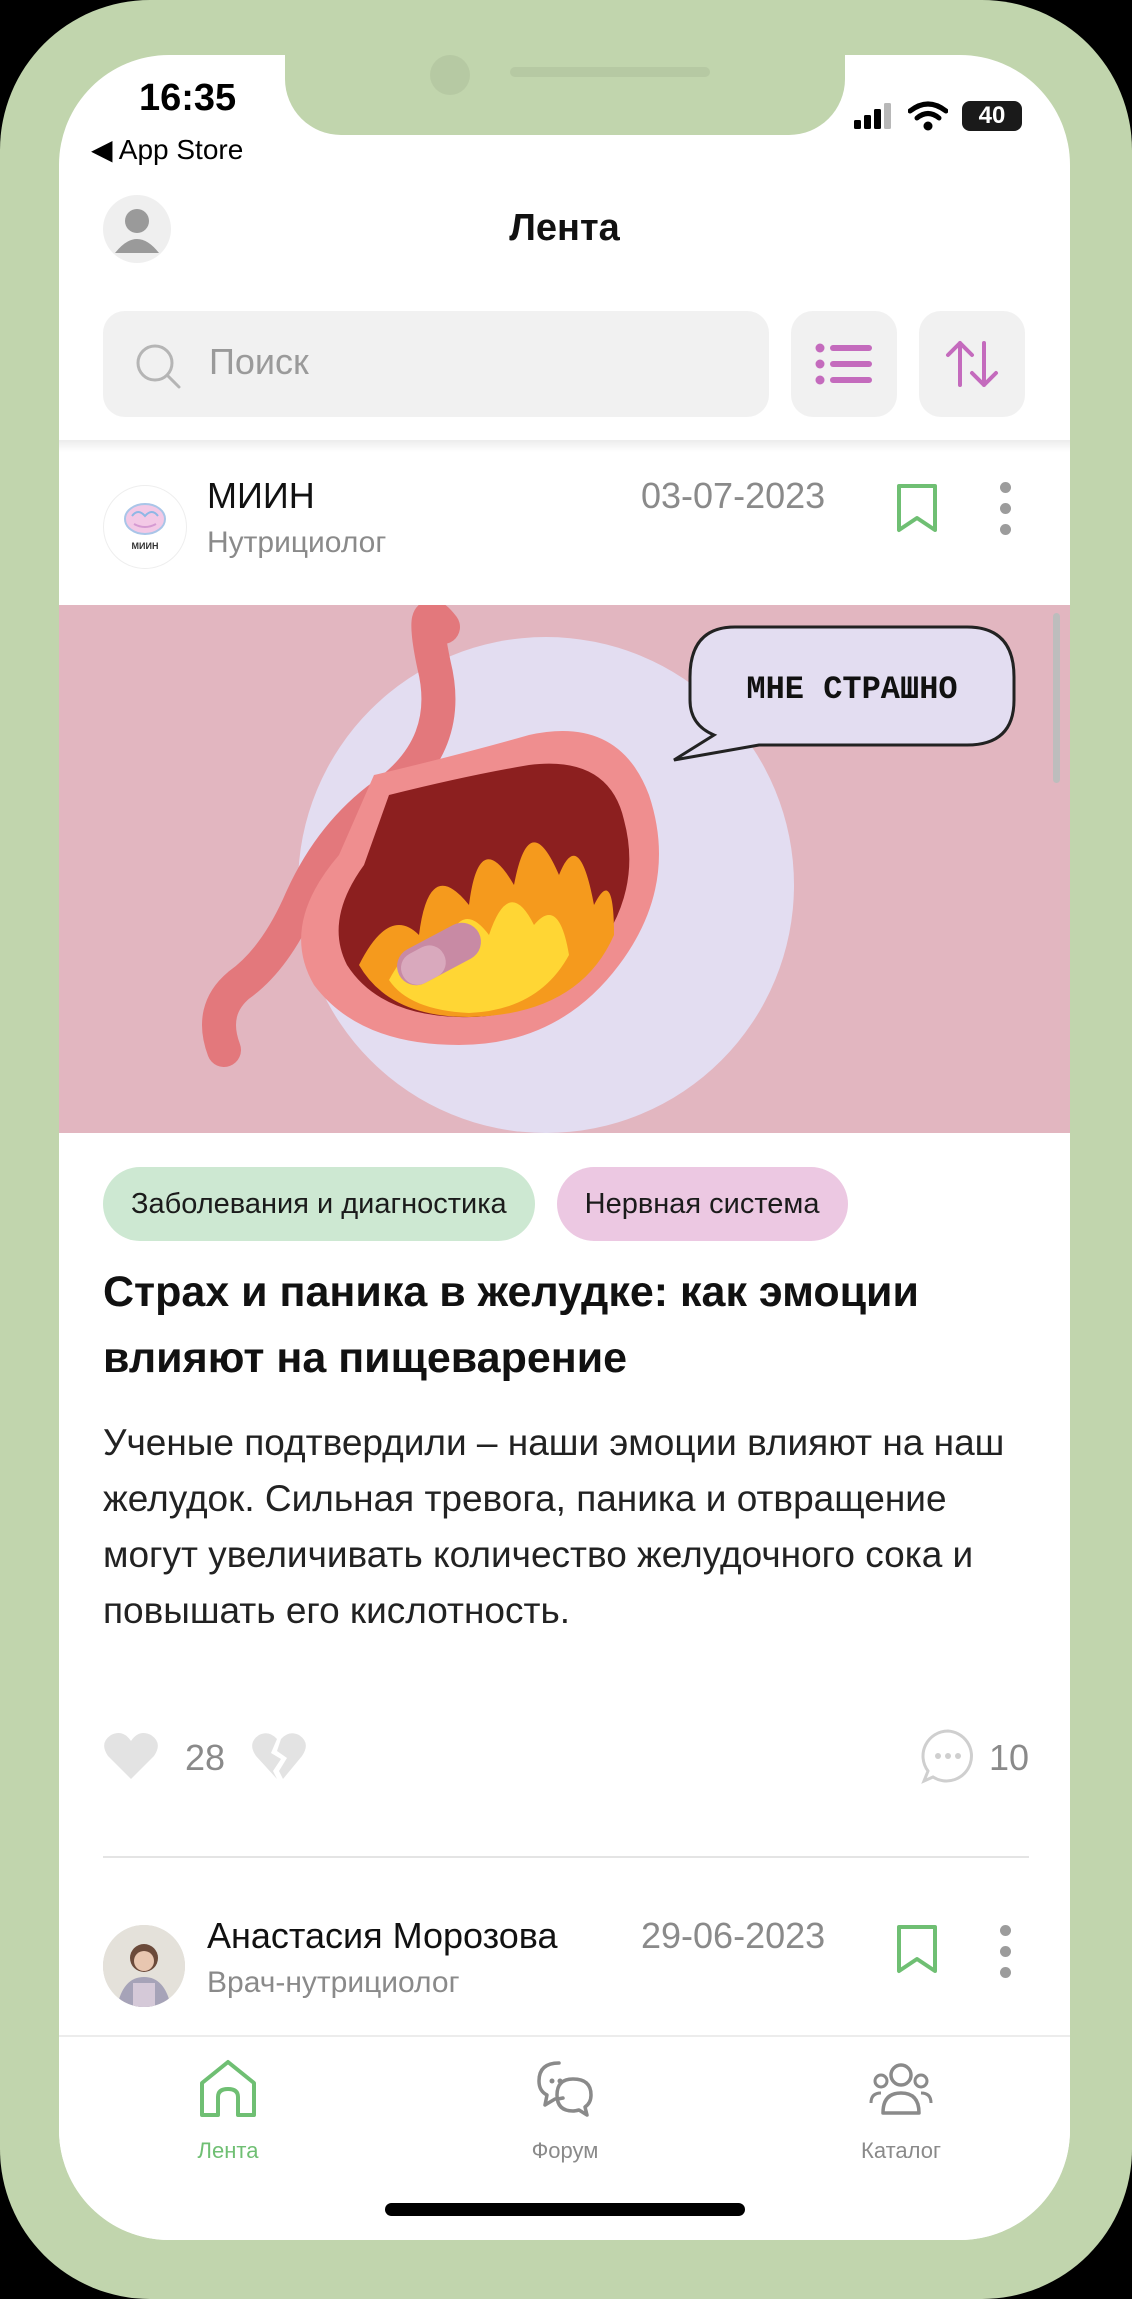 The image size is (1132, 2299). What do you see at coordinates (733, 1935) in the screenshot?
I see `post-date: 29-06-2023` at bounding box center [733, 1935].